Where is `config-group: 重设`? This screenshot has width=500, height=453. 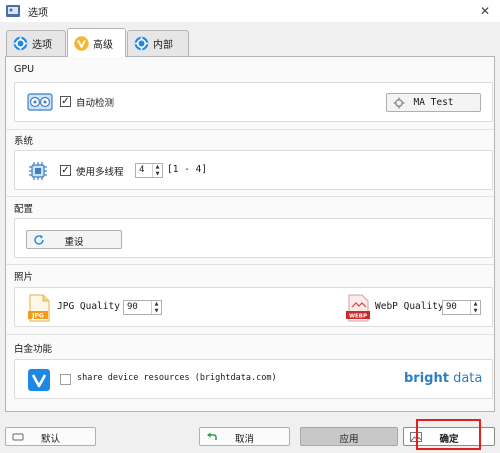
config-group: 重设 is located at coordinates (253, 238).